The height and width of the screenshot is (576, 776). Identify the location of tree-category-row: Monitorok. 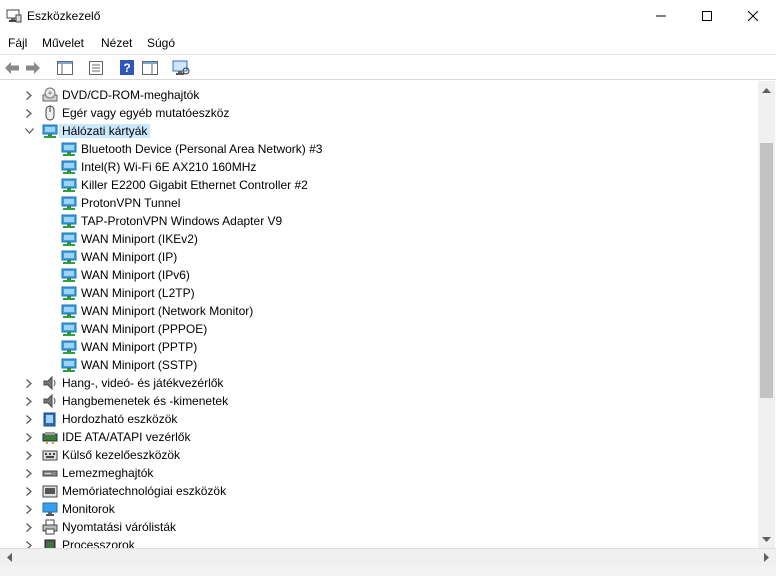
(379, 509).